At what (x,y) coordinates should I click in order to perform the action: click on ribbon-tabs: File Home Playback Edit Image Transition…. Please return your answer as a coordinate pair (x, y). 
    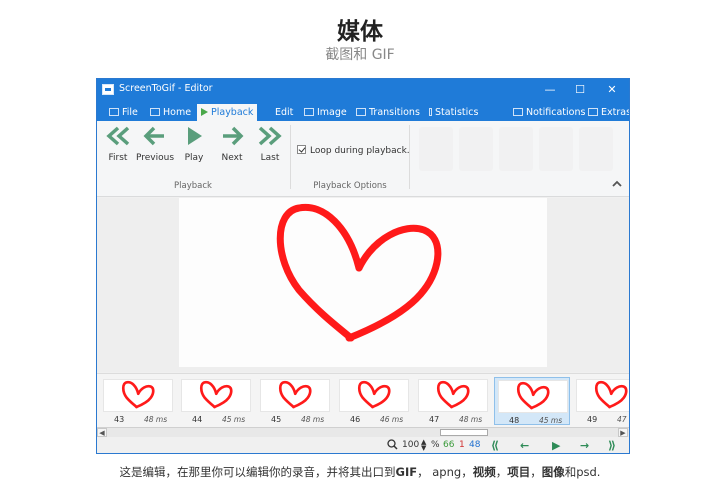
    Looking at the image, I should click on (363, 111).